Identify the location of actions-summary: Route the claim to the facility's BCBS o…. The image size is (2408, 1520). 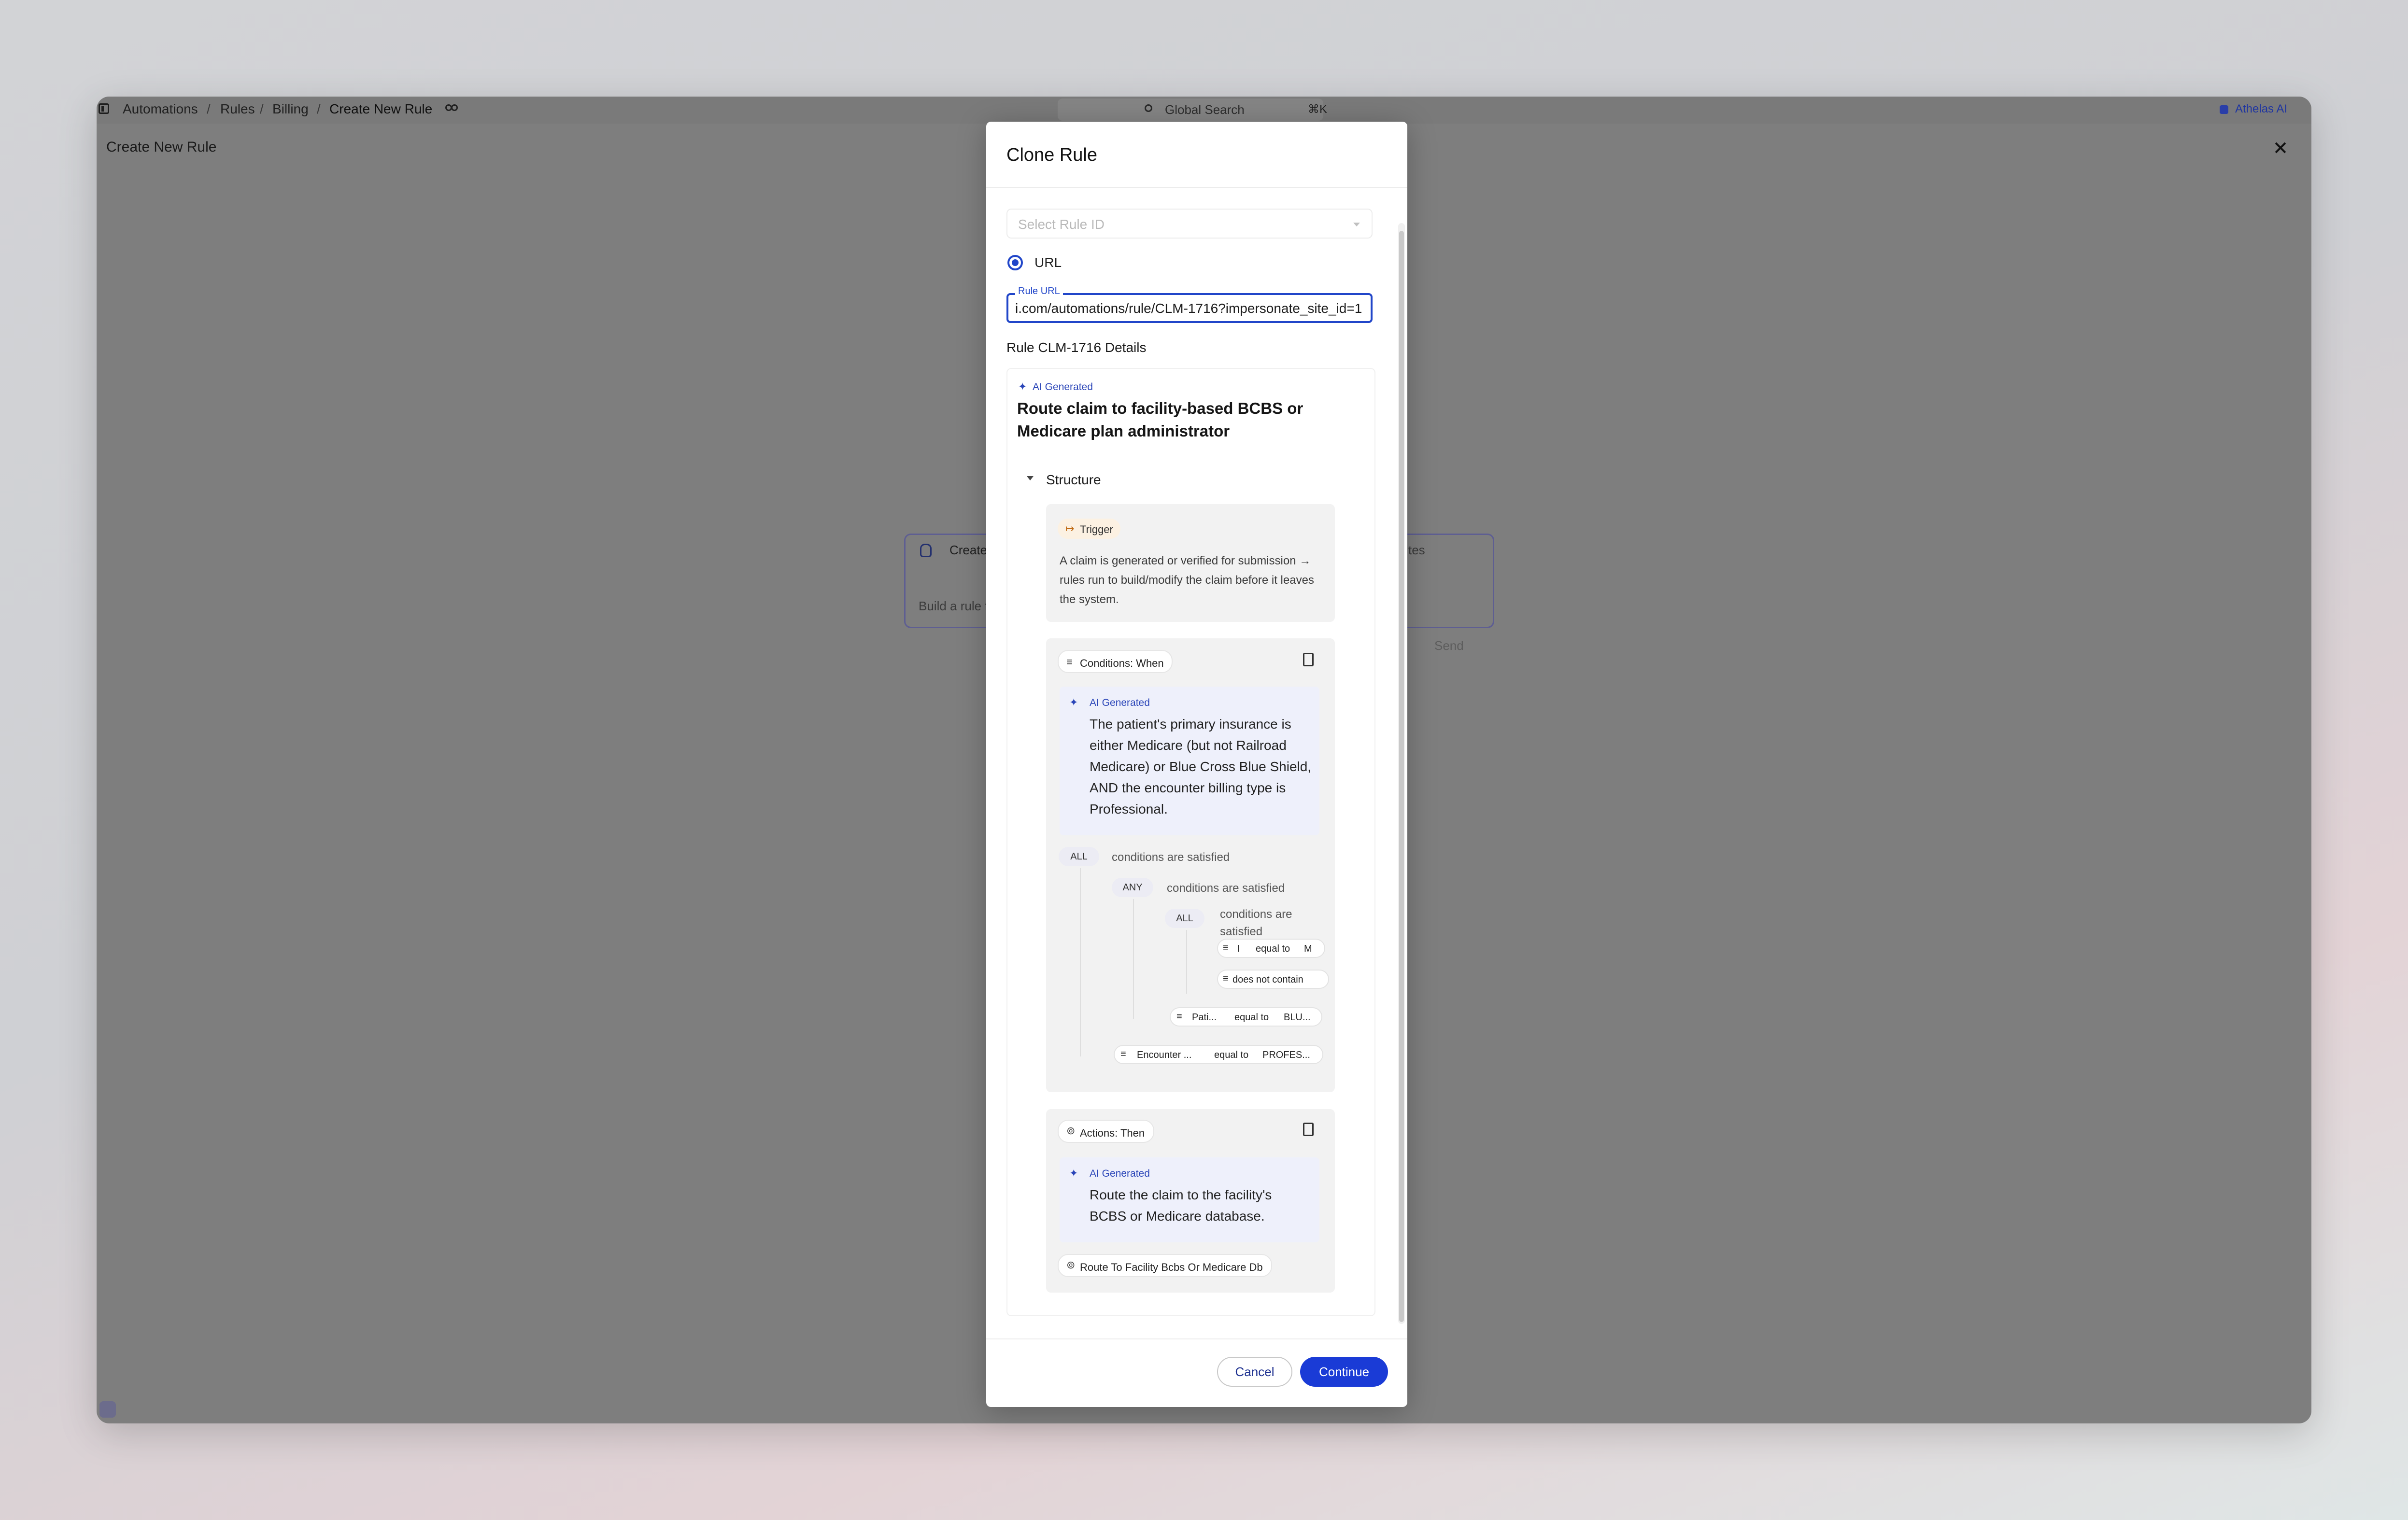
(1181, 1205).